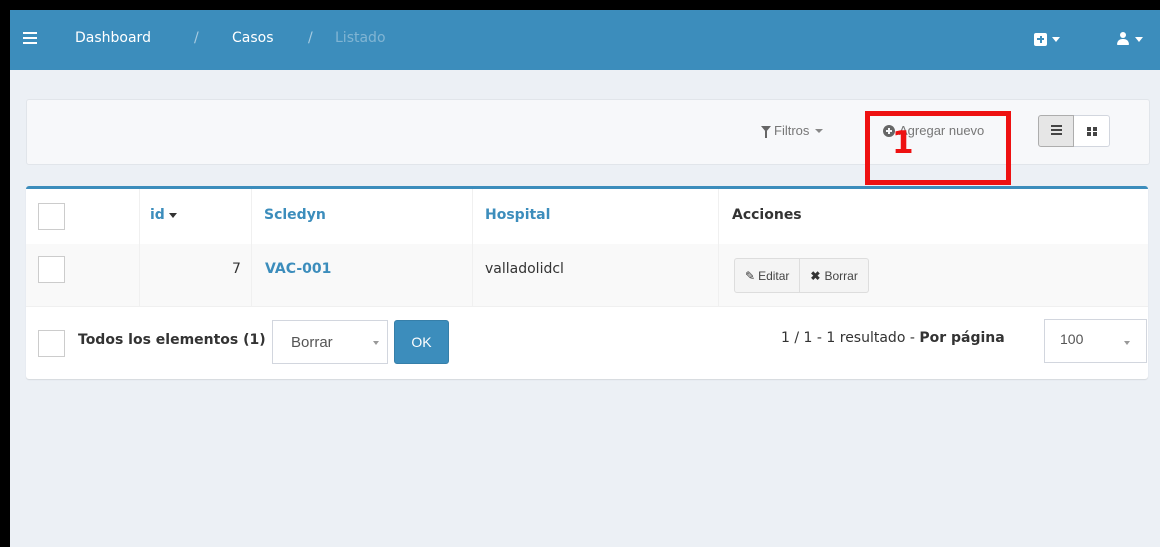 This screenshot has width=1160, height=547. Describe the element at coordinates (774, 275) in the screenshot. I see `edit-label: Editar` at that location.